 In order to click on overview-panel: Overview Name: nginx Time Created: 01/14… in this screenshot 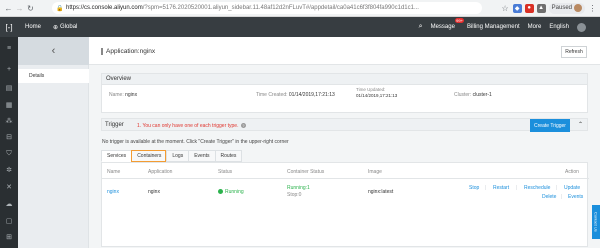, I will do `click(344, 93)`.